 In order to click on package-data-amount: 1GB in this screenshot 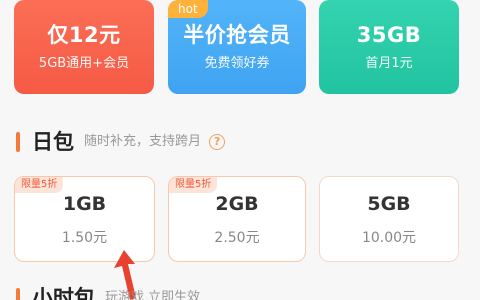, I will do `click(84, 204)`.